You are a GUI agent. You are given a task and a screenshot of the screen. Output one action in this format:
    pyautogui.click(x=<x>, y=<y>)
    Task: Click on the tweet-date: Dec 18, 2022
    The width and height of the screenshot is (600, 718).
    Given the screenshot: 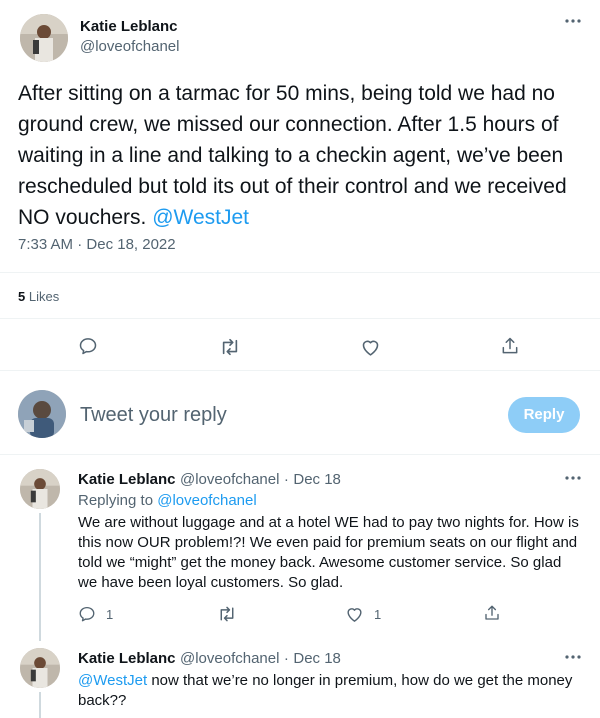 What is the action you would take?
    pyautogui.click(x=131, y=244)
    